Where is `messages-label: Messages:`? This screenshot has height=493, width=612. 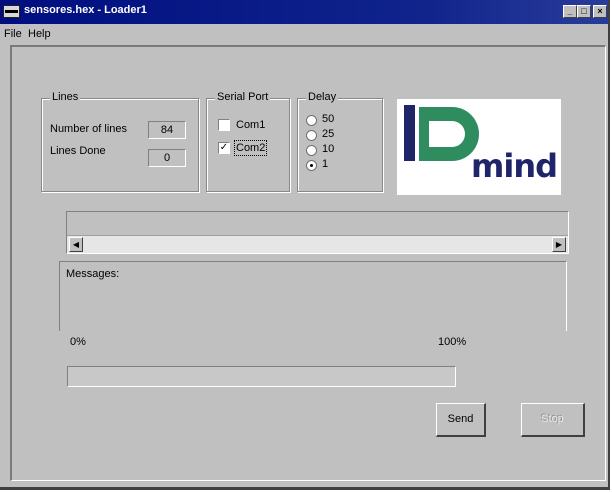 messages-label: Messages: is located at coordinates (93, 274).